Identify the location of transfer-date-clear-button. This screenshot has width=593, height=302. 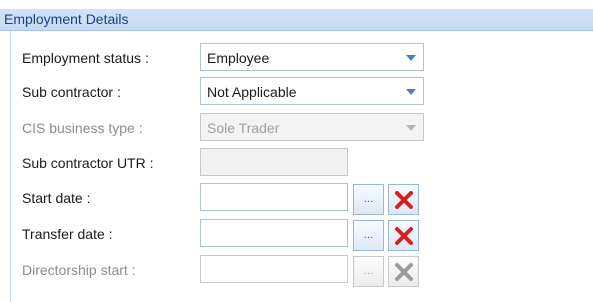
(403, 235).